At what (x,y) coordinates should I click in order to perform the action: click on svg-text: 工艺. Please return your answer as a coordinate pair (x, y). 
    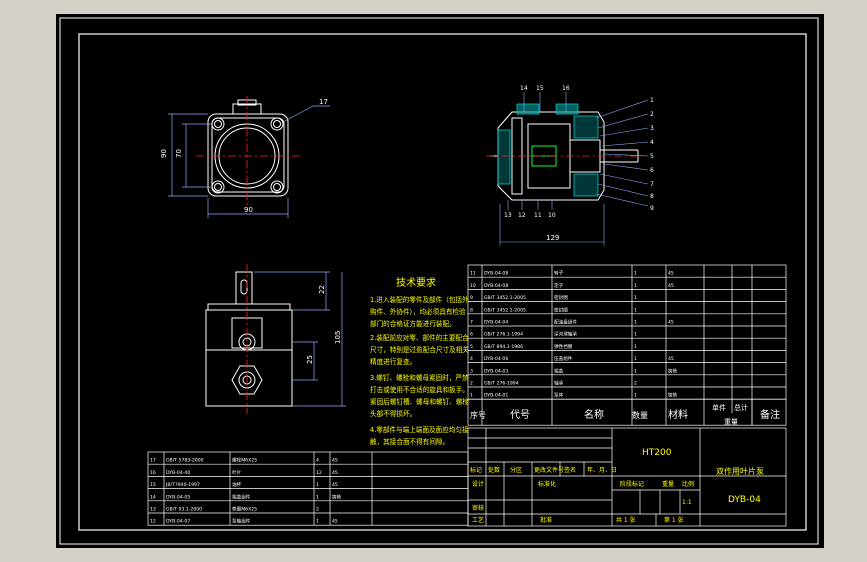
    Looking at the image, I should click on (478, 520).